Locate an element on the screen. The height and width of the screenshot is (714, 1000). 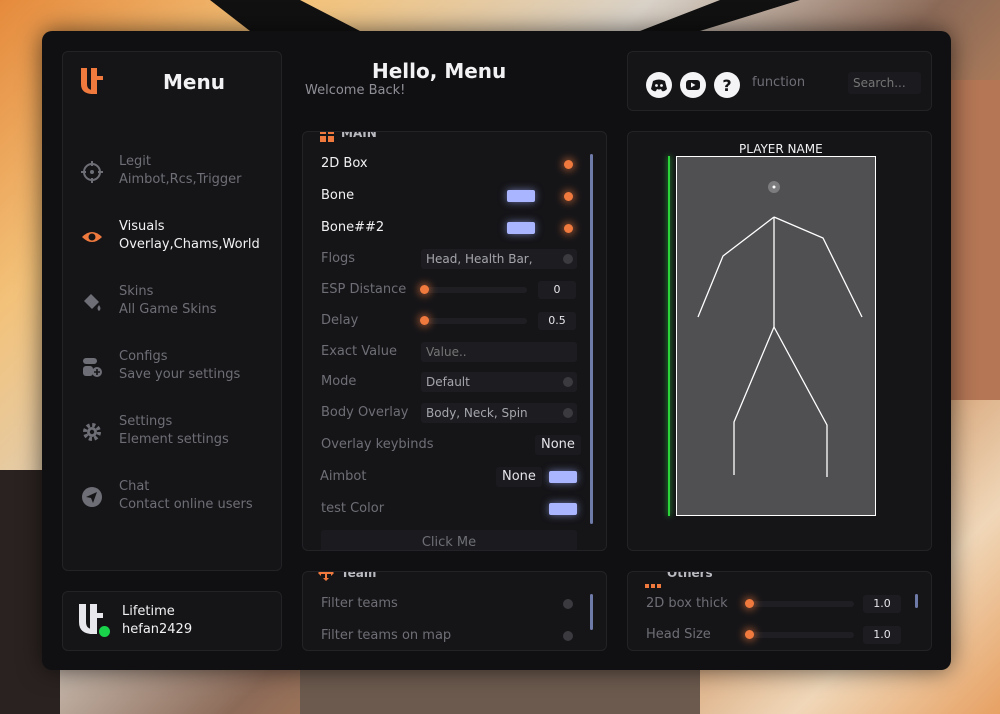
row-delay: Delay 0.5 is located at coordinates (449, 321).